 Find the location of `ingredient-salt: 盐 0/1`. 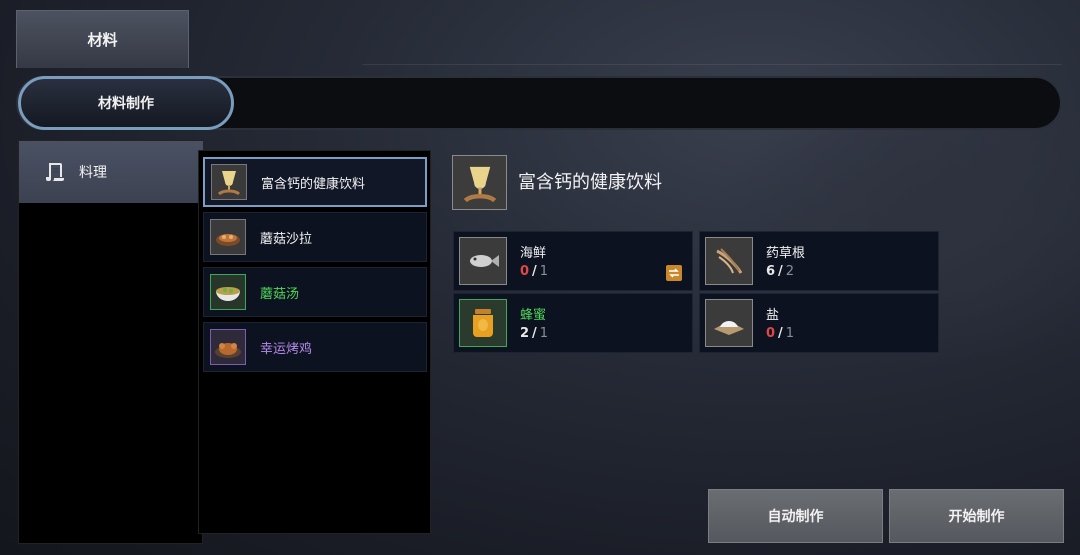

ingredient-salt: 盐 0/1 is located at coordinates (819, 323).